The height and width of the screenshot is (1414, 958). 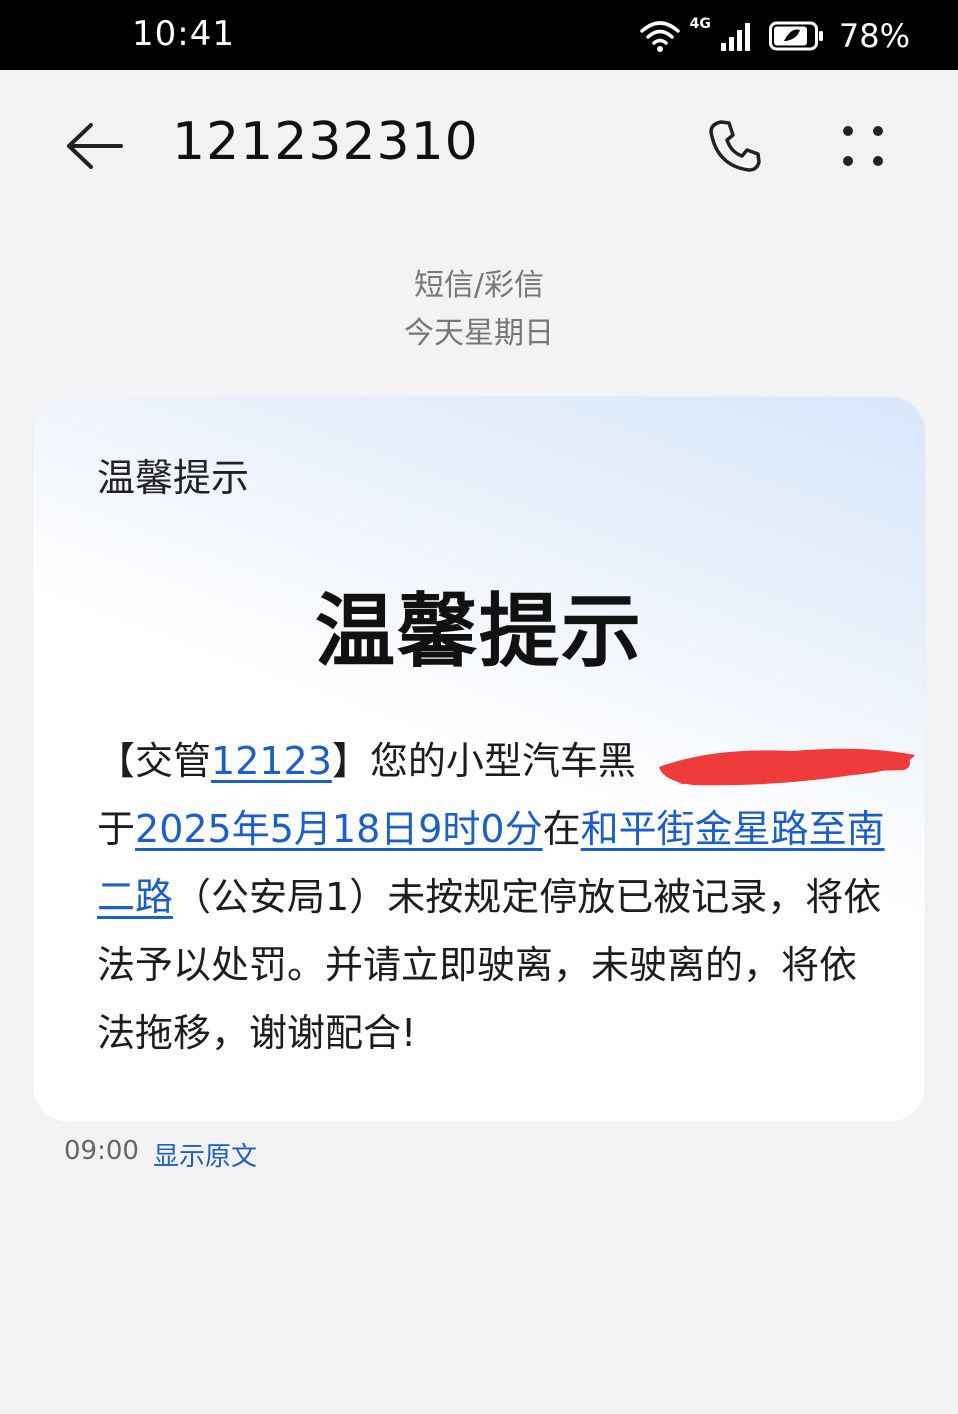 I want to click on card-heading: 温馨提示, so click(x=479, y=631).